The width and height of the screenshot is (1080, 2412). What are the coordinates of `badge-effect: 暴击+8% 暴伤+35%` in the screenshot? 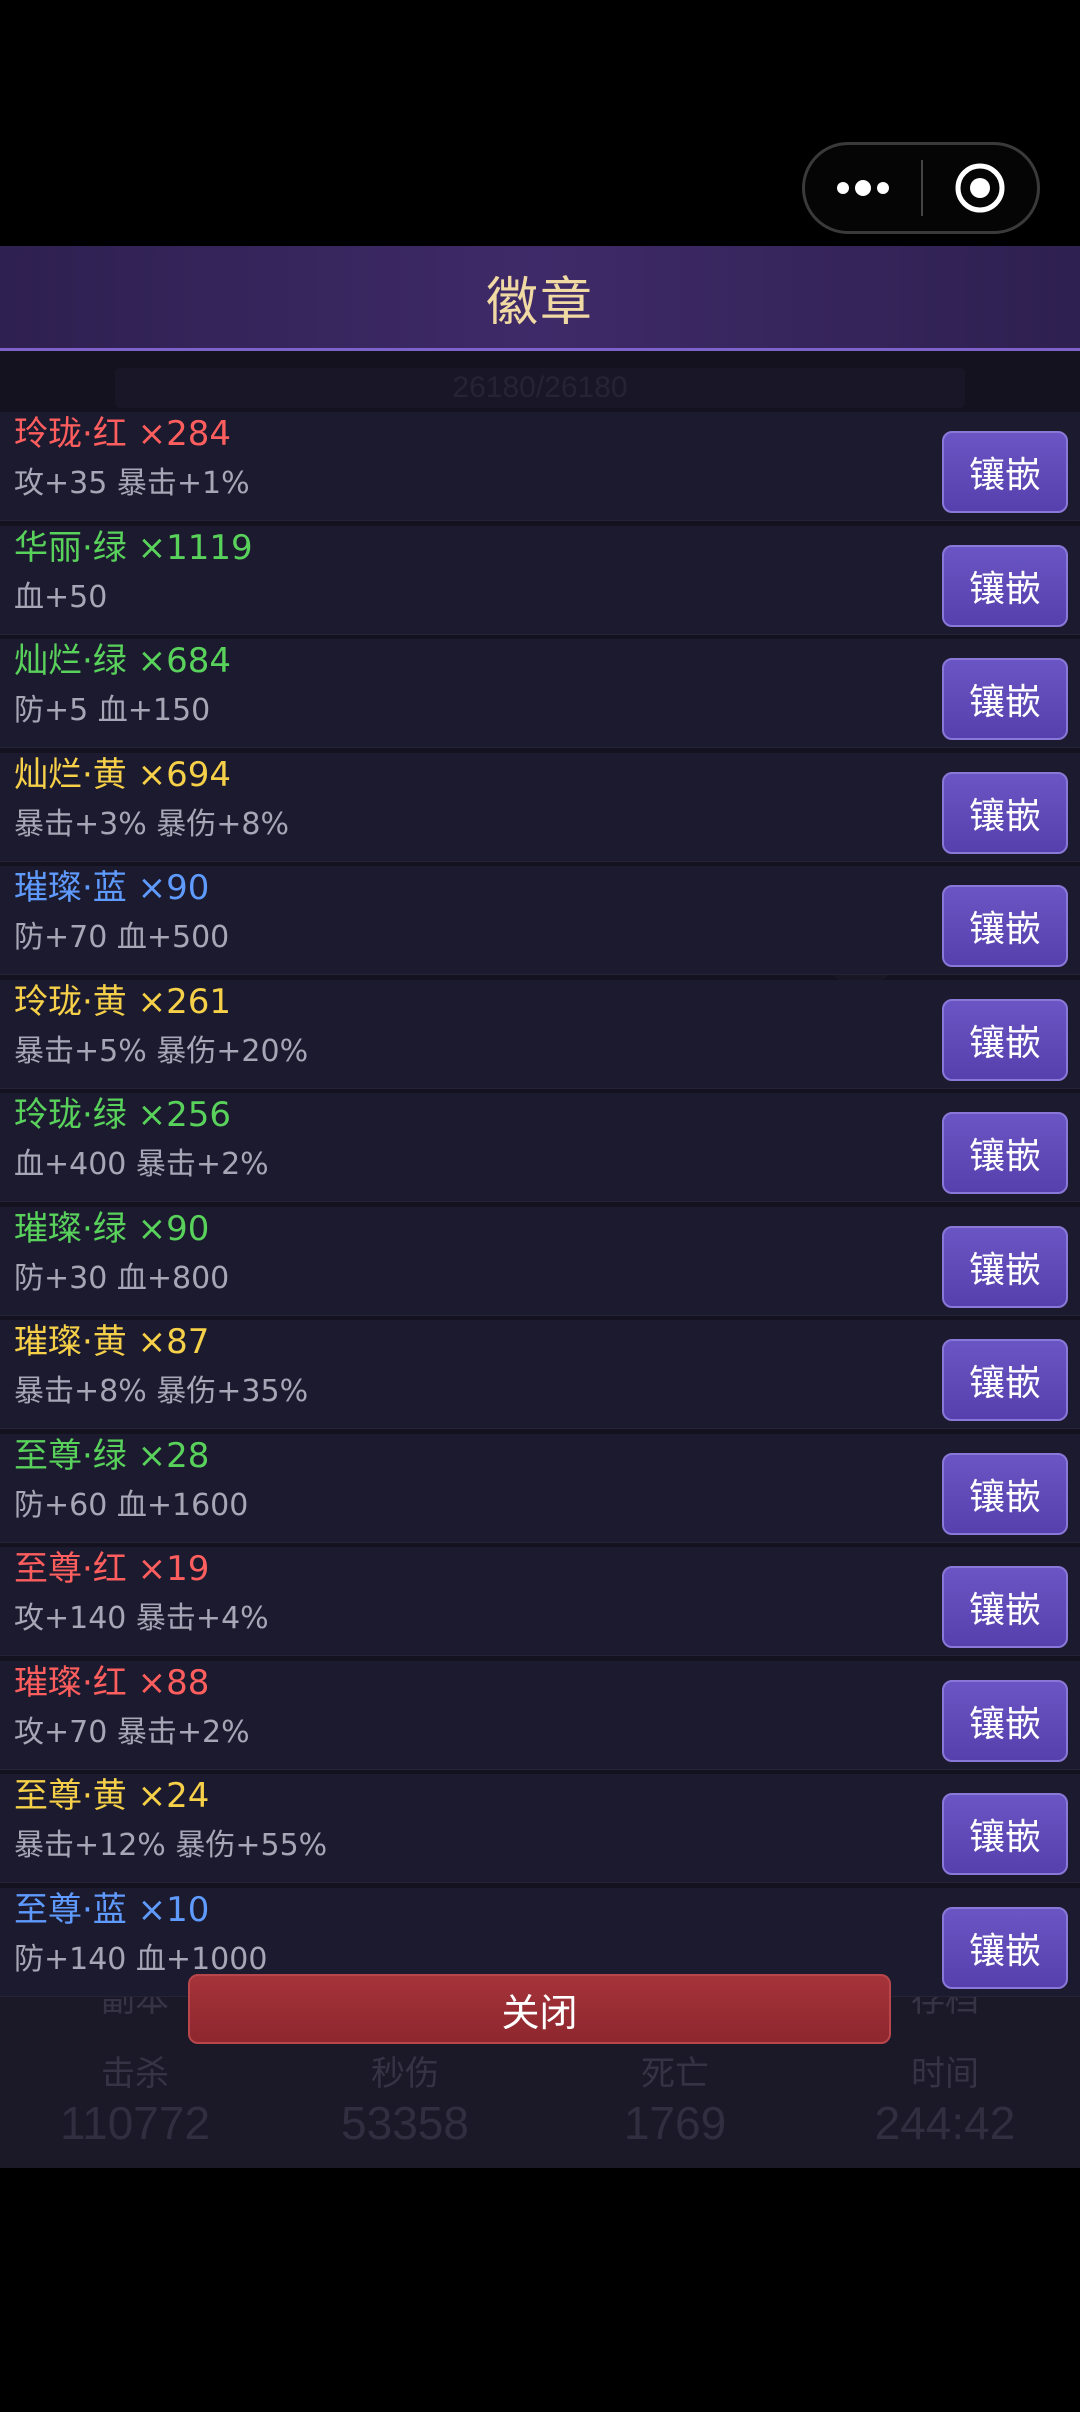 It's located at (161, 1391).